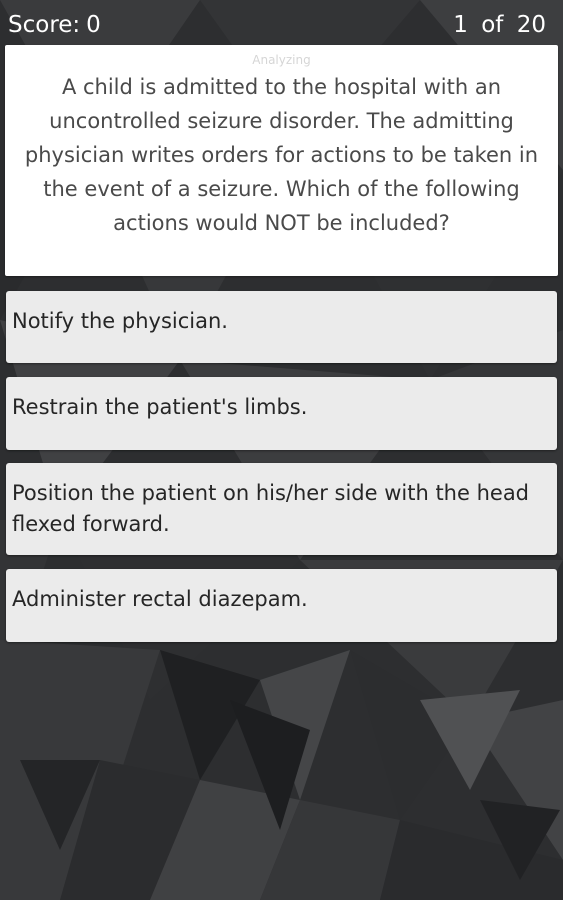 The image size is (563, 900). Describe the element at coordinates (492, 25) in the screenshot. I see `of-label: of` at that location.